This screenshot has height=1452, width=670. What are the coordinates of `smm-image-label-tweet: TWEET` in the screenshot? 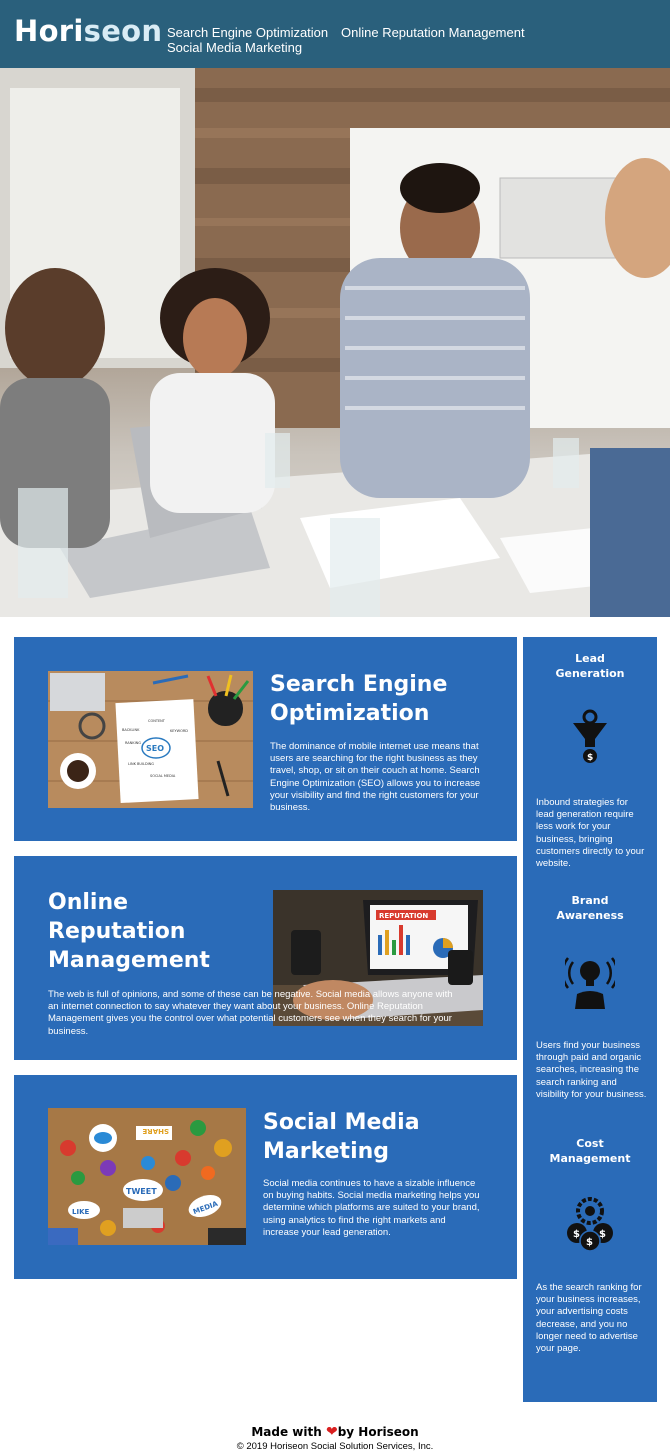 It's located at (141, 1191).